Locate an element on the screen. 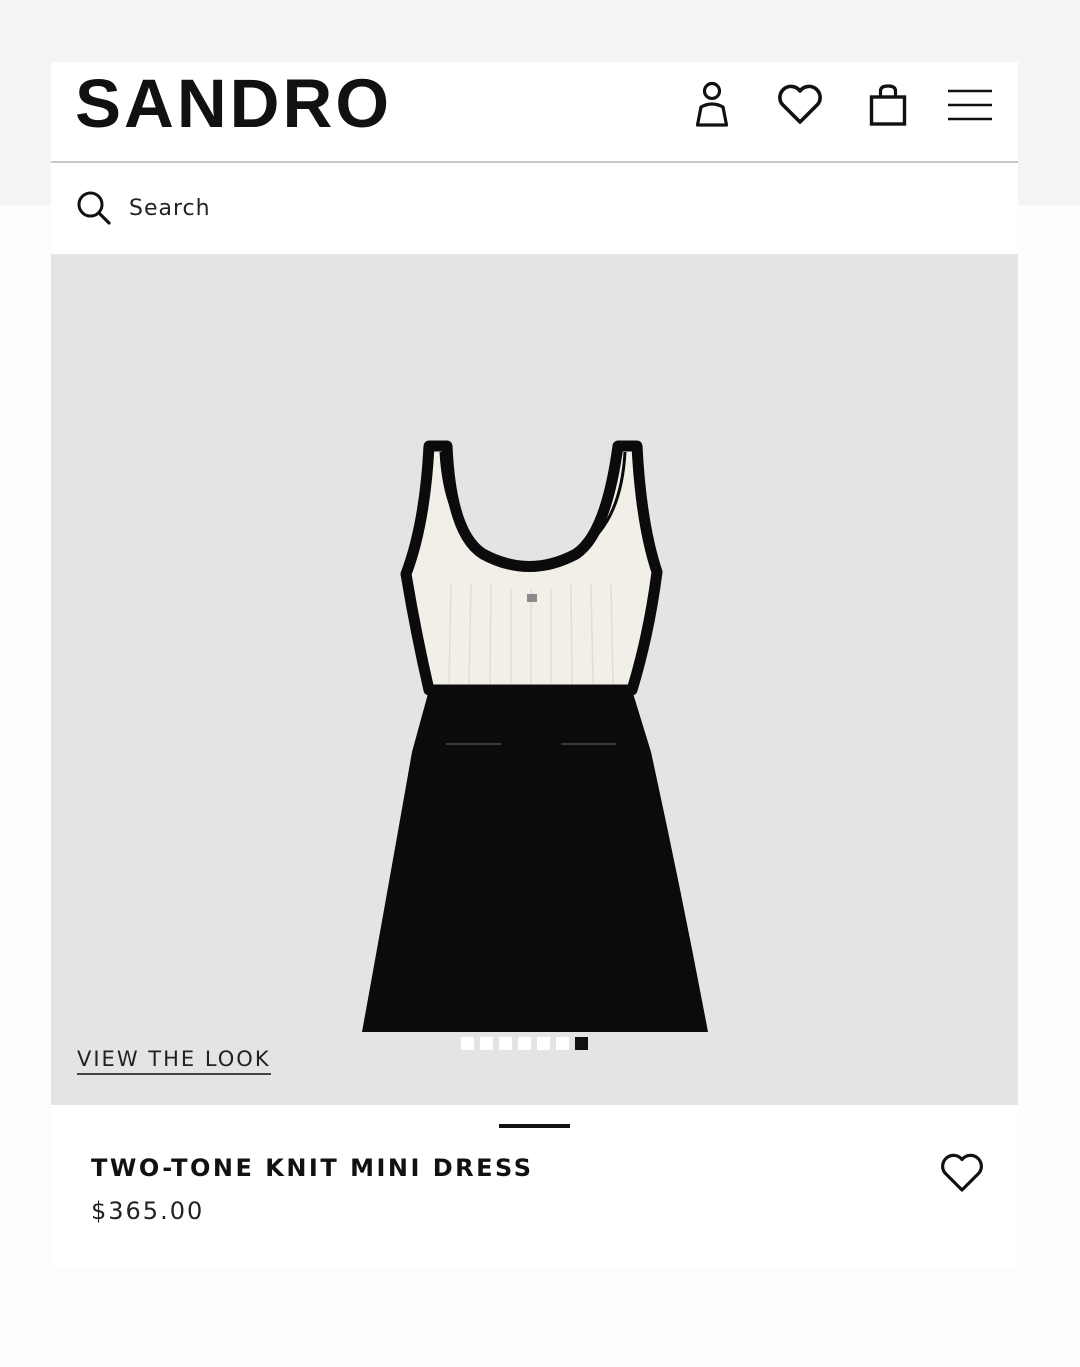 This screenshot has height=1367, width=1080. brand-logo: SANDRO is located at coordinates (233, 104).